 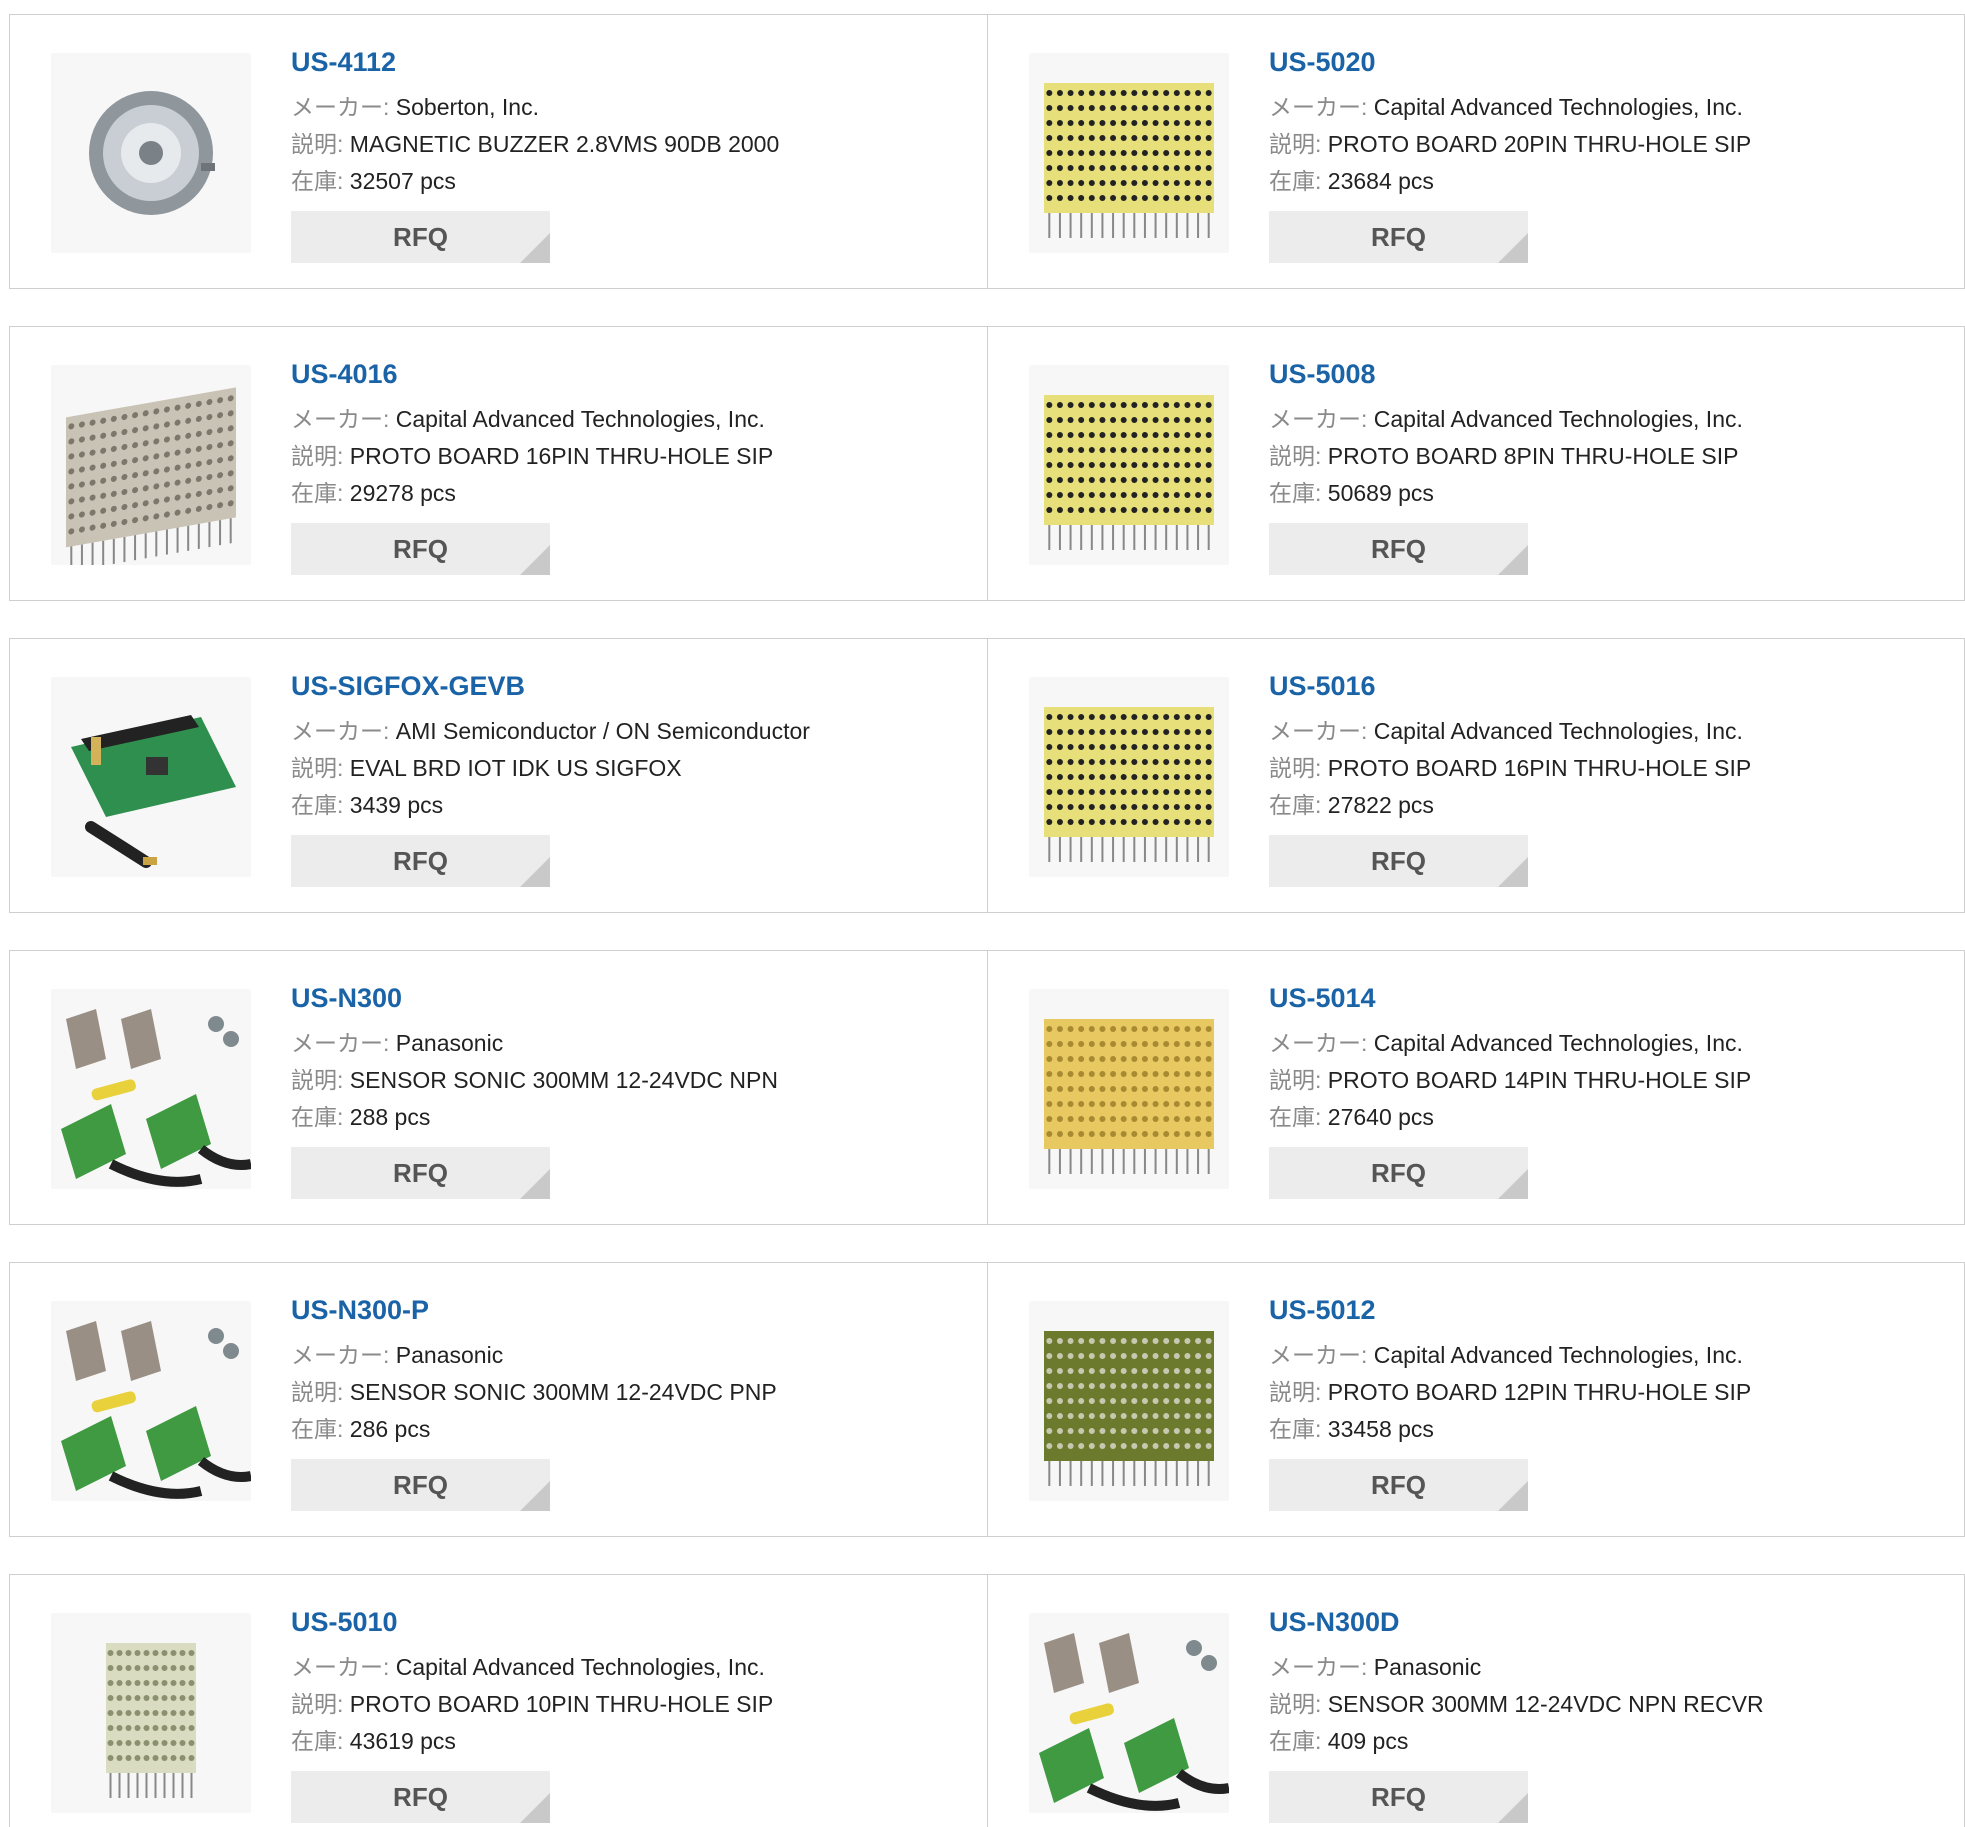 What do you see at coordinates (1380, 805) in the screenshot?
I see `stock-value: 27822 pcs` at bounding box center [1380, 805].